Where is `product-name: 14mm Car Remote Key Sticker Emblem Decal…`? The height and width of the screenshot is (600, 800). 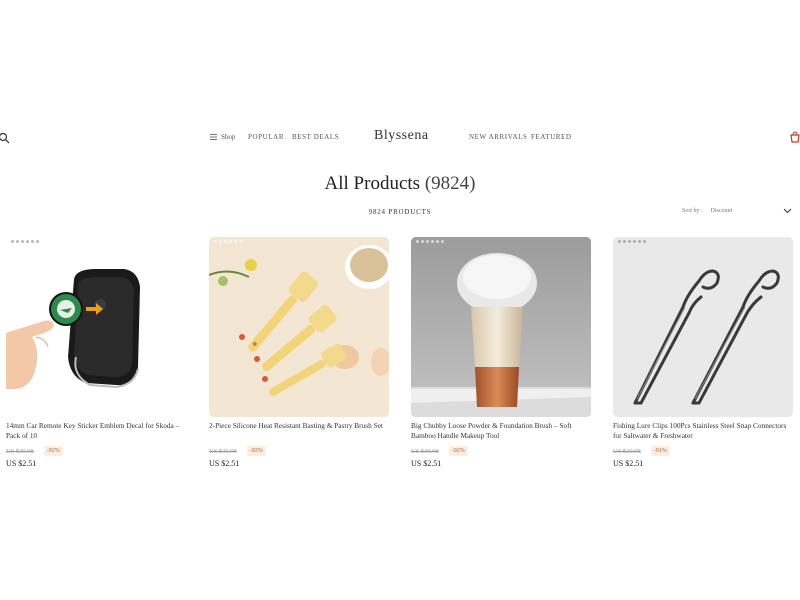
product-name: 14mm Car Remote Key Sticker Emblem Decal… is located at coordinates (95, 431).